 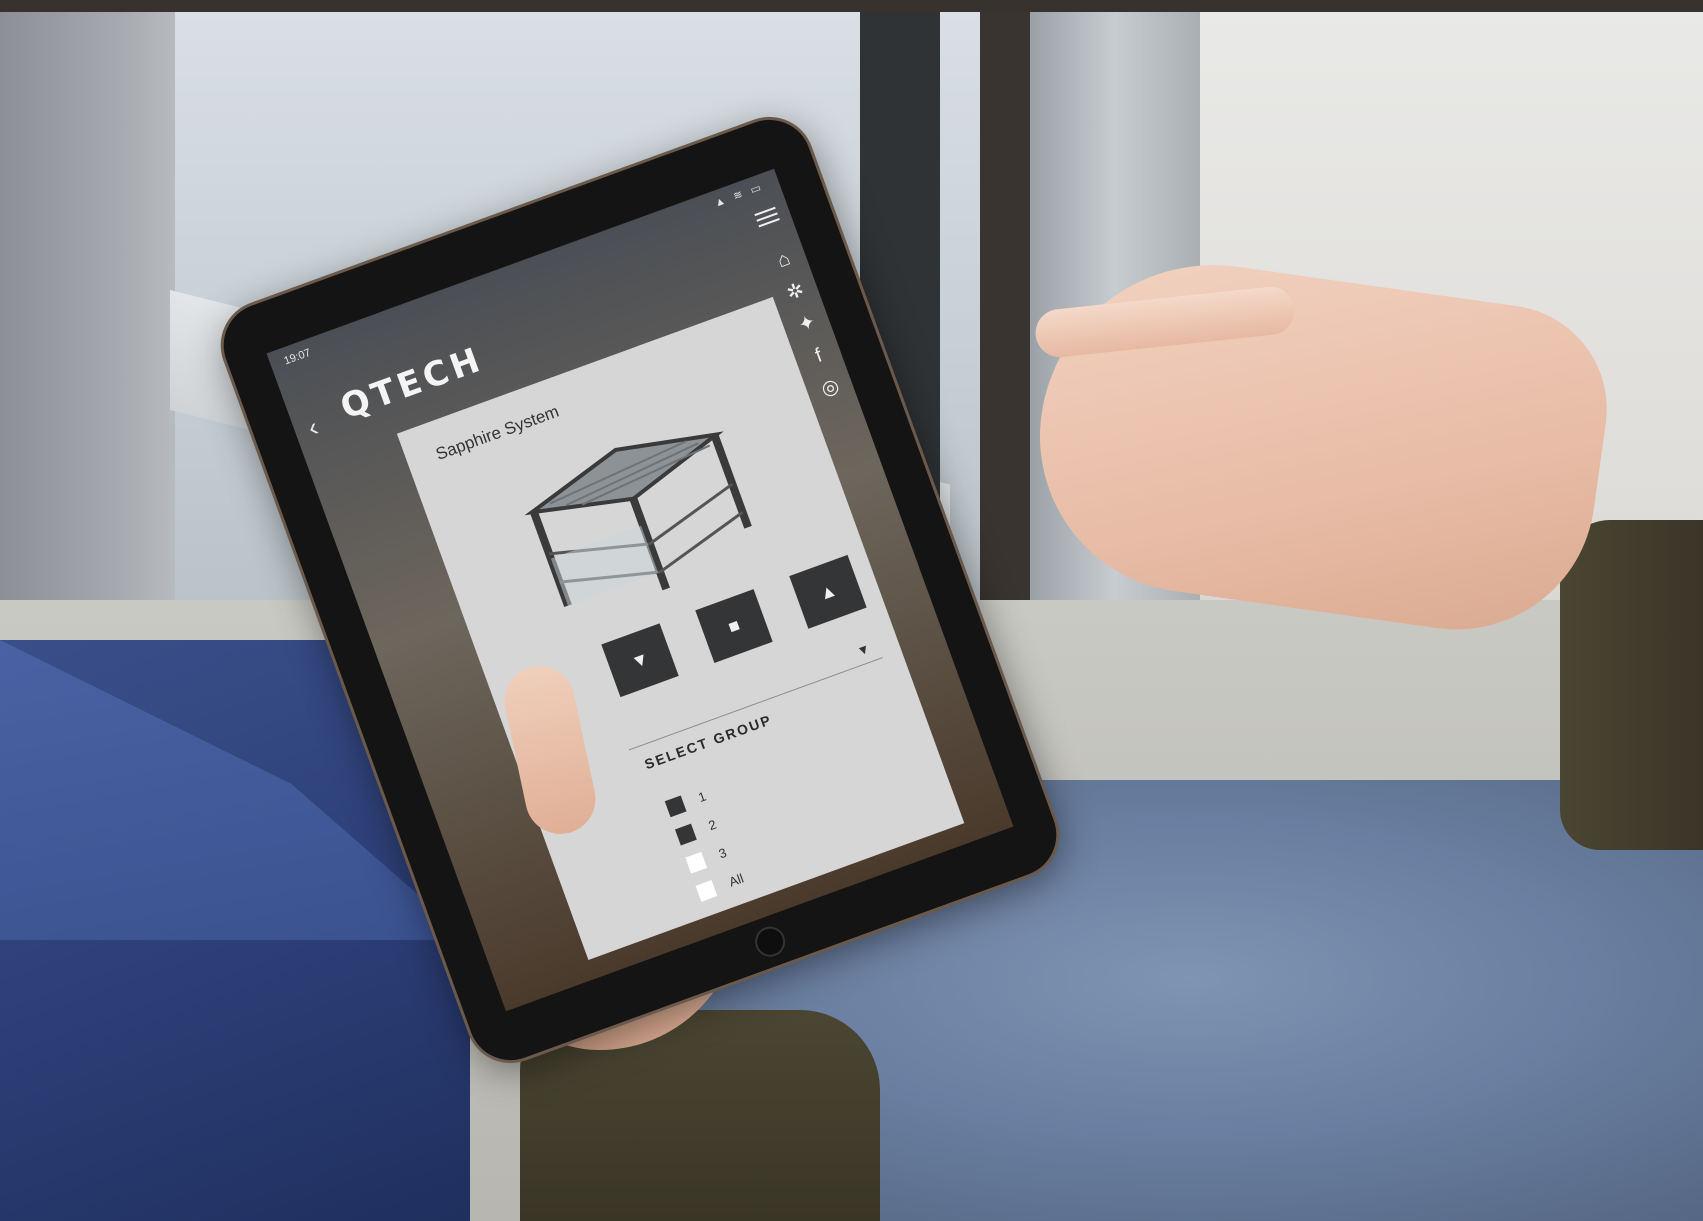 I want to click on menu-icon, so click(x=767, y=217).